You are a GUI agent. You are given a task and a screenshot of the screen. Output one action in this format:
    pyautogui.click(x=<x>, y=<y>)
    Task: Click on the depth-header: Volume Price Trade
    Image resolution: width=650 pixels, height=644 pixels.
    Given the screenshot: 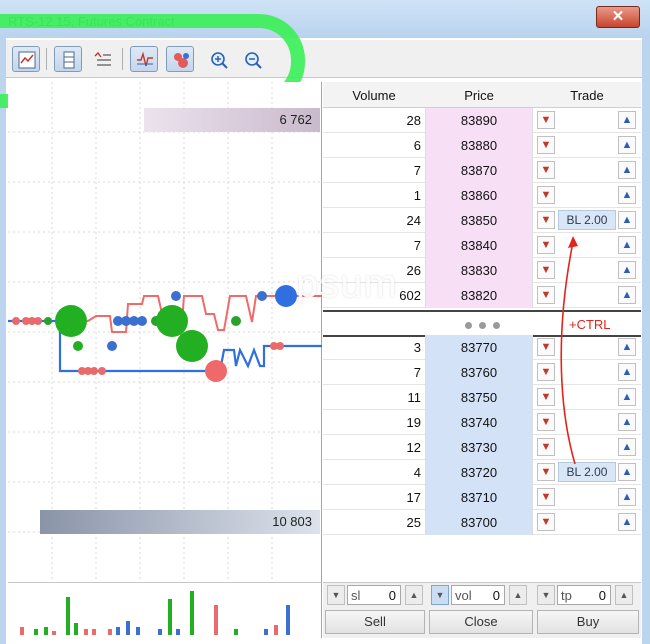 What is the action you would take?
    pyautogui.click(x=482, y=95)
    